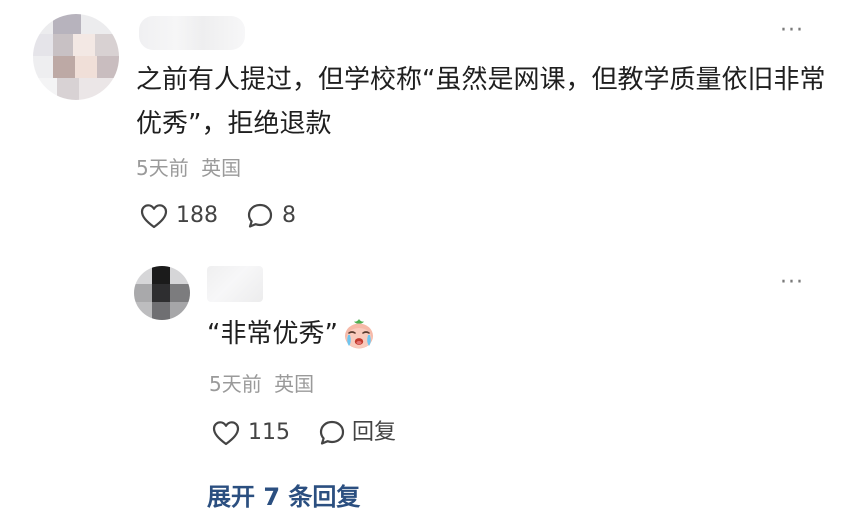 The image size is (858, 532). Describe the element at coordinates (289, 215) in the screenshot. I see `reply-count: 8` at that location.